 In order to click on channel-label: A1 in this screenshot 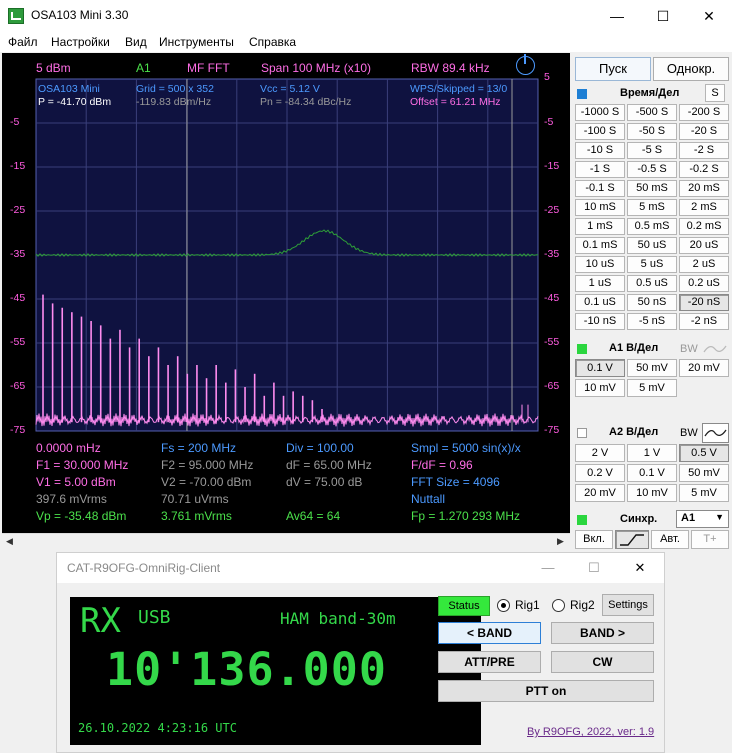, I will do `click(143, 68)`.